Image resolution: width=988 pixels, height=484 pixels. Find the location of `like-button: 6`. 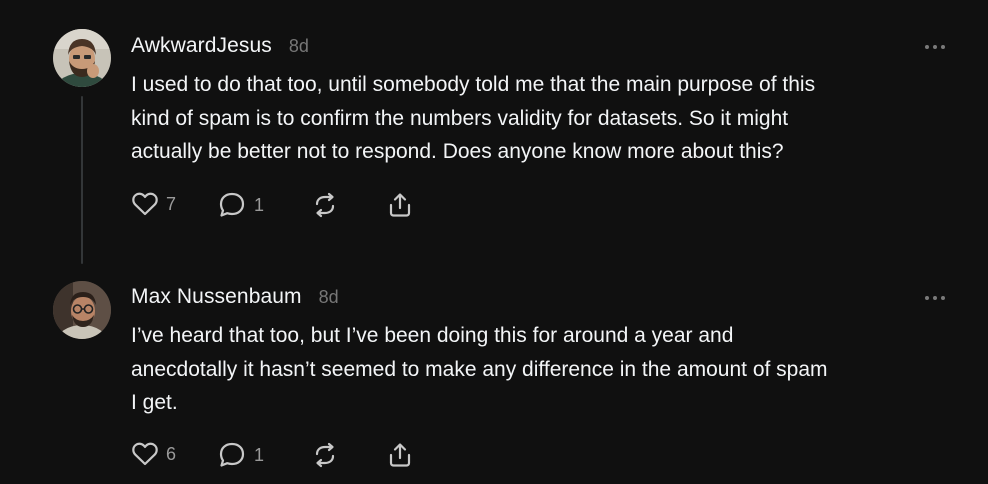

like-button: 6 is located at coordinates (153, 454).